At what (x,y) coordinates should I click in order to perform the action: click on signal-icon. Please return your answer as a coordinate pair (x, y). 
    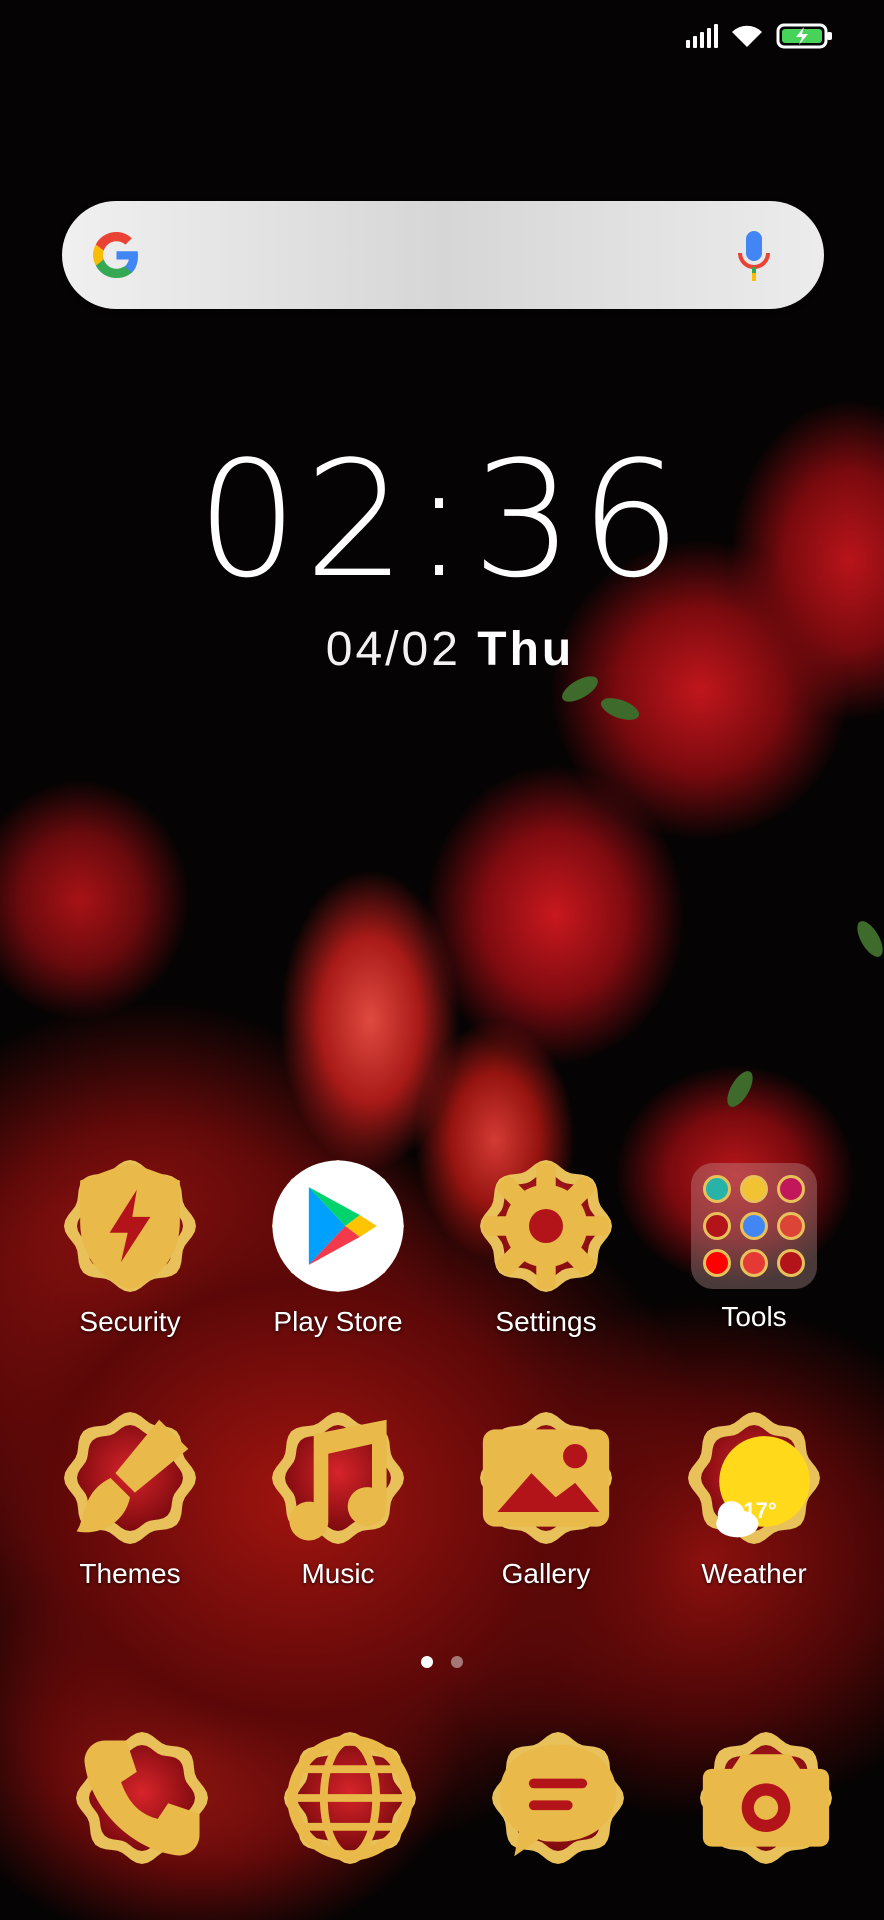
    Looking at the image, I should click on (702, 36).